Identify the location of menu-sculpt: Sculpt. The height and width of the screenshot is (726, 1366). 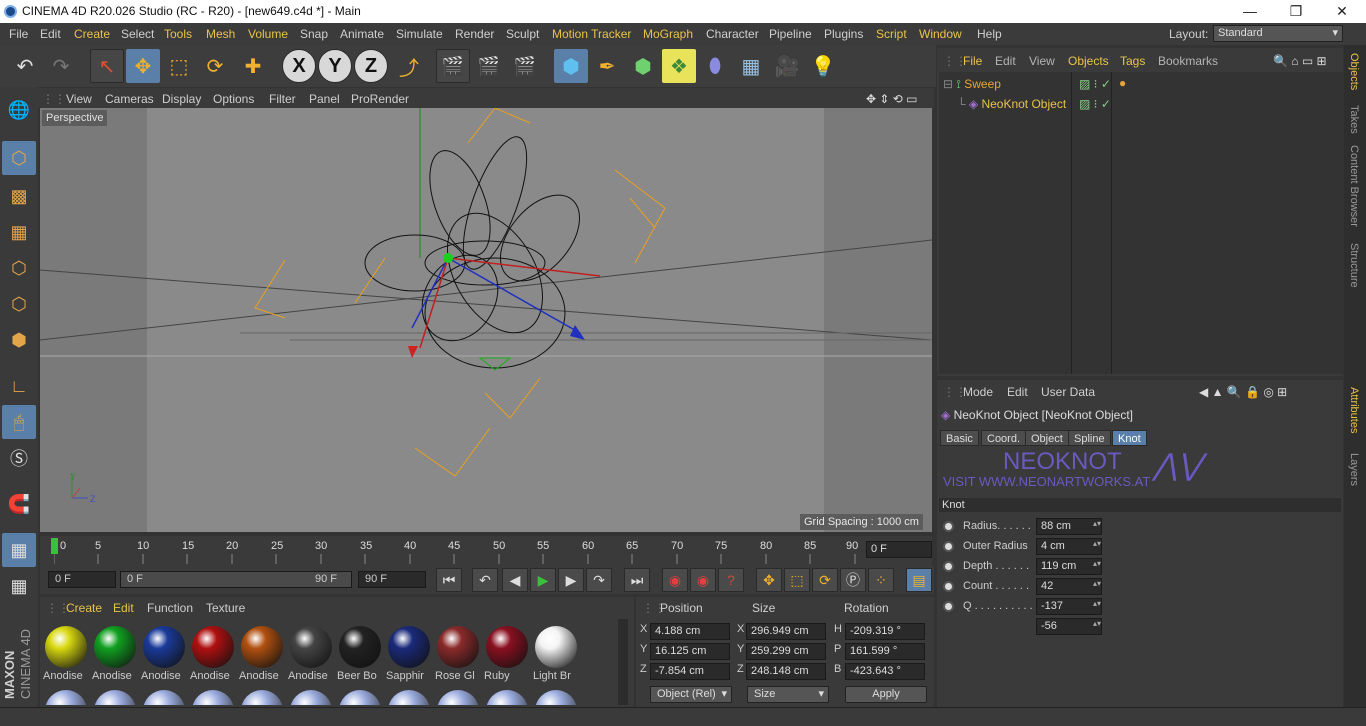
(522, 34).